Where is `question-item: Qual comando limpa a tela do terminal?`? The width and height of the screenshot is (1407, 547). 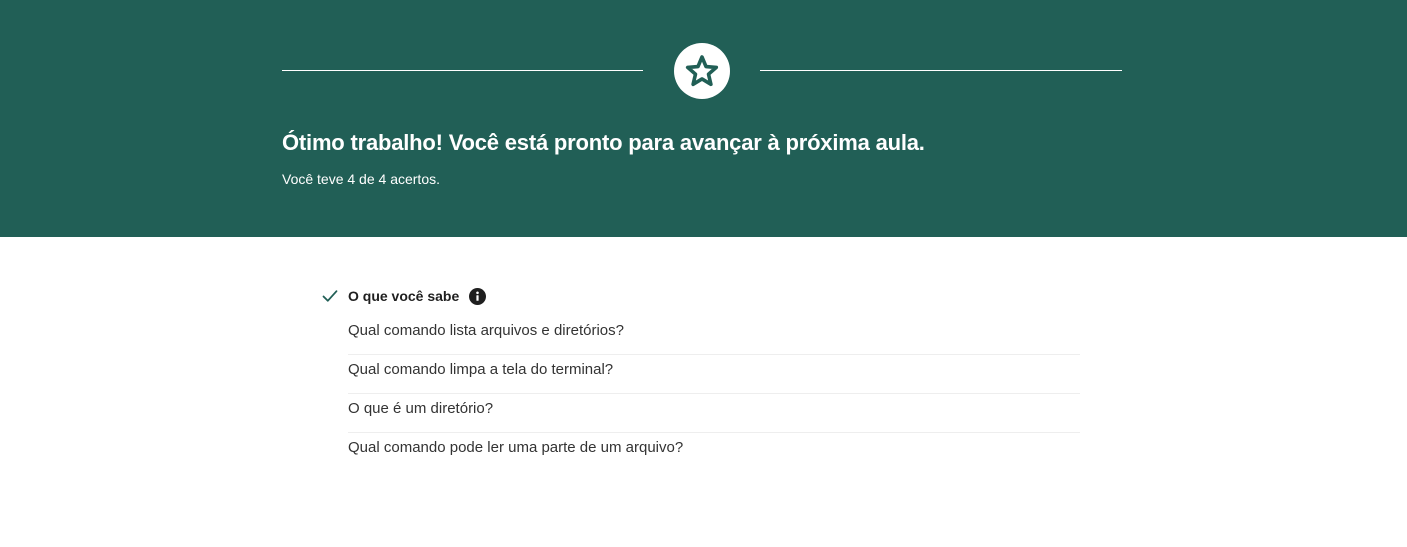 question-item: Qual comando limpa a tela do terminal? is located at coordinates (714, 374).